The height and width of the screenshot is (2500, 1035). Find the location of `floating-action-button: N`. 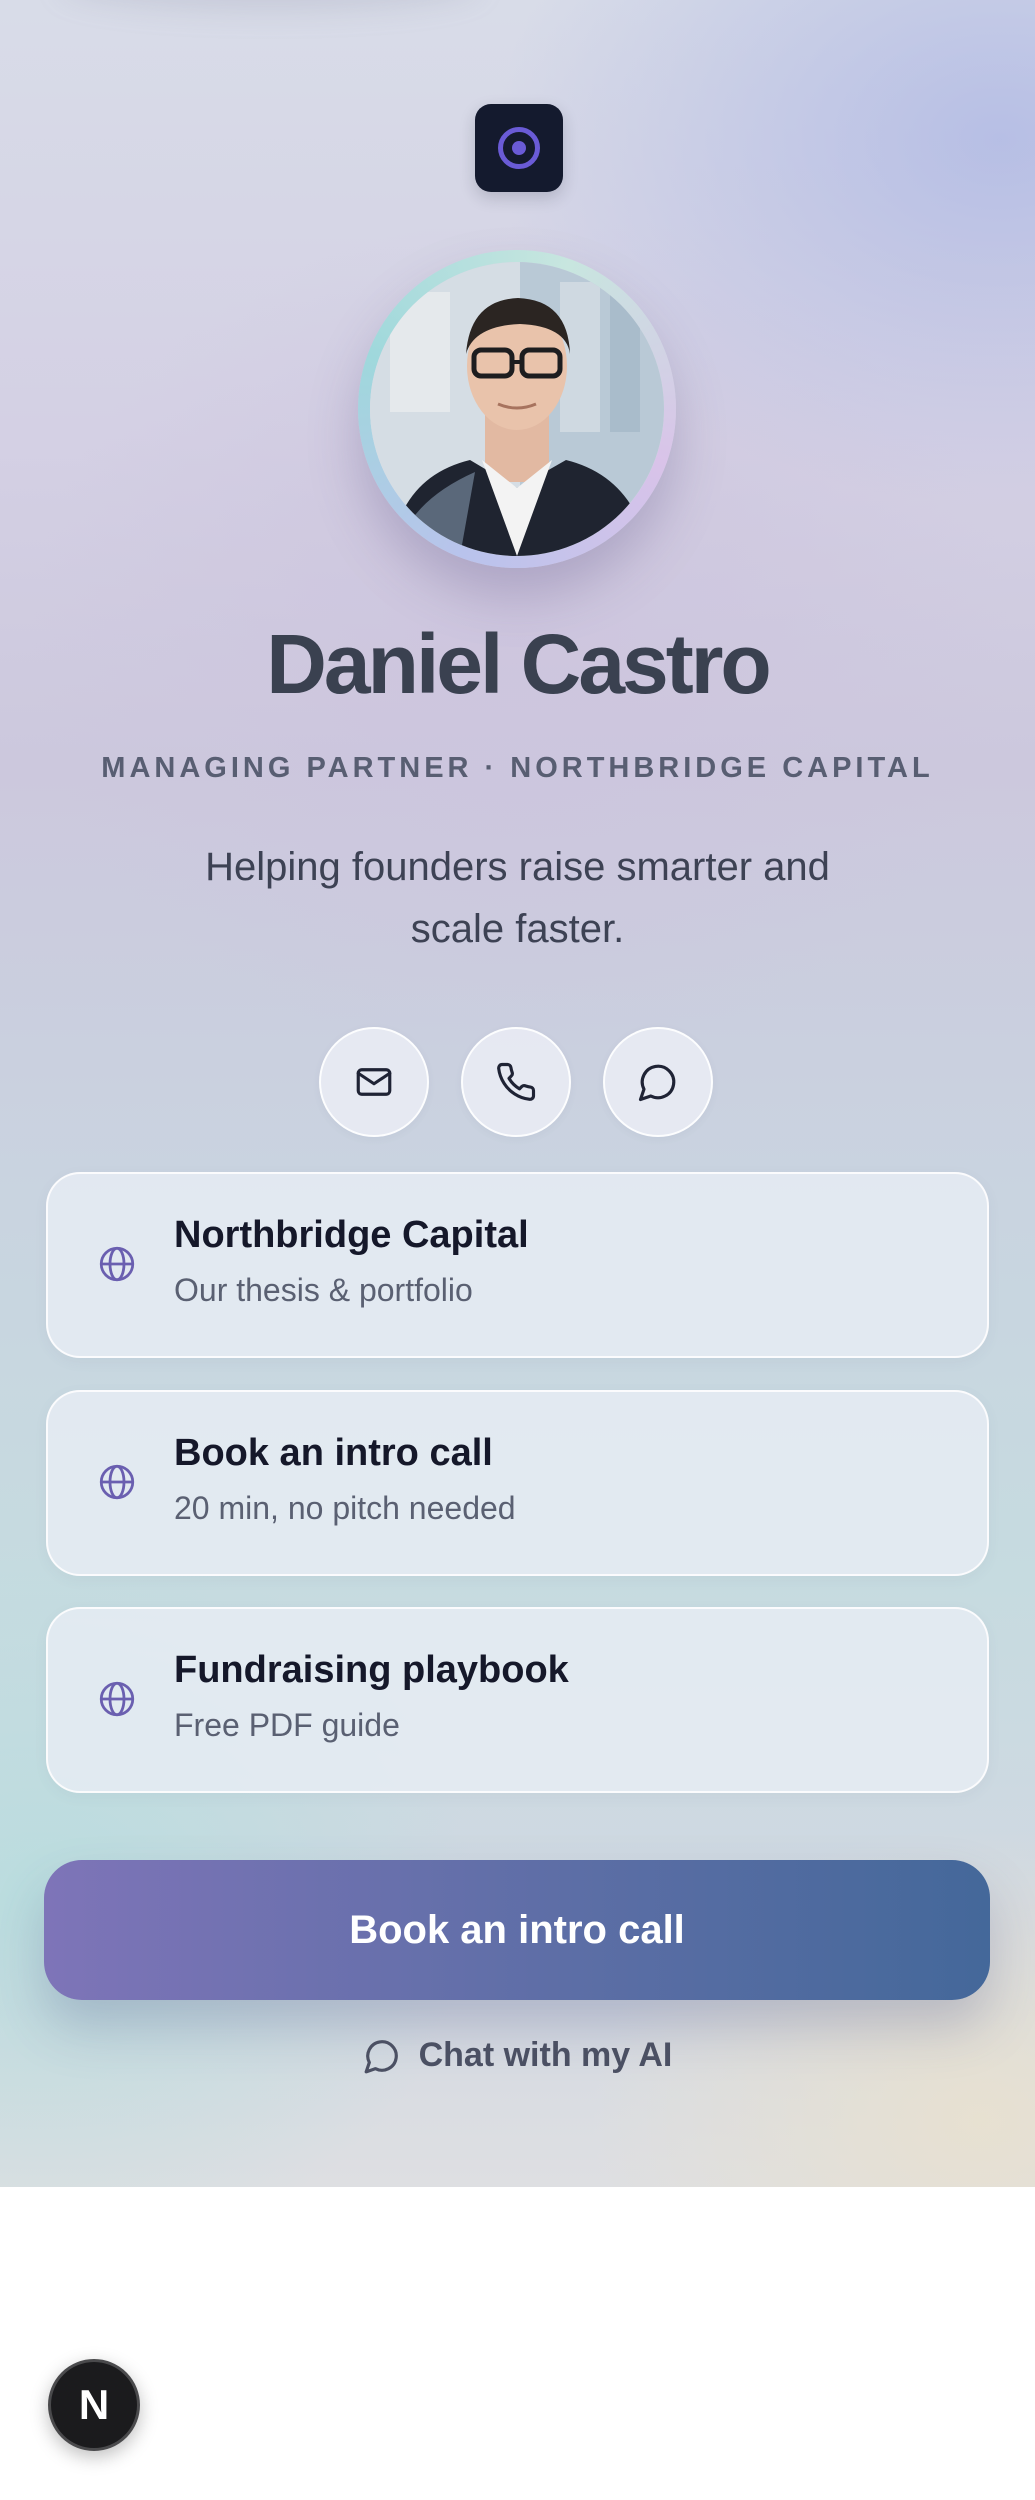

floating-action-button: N is located at coordinates (94, 2405).